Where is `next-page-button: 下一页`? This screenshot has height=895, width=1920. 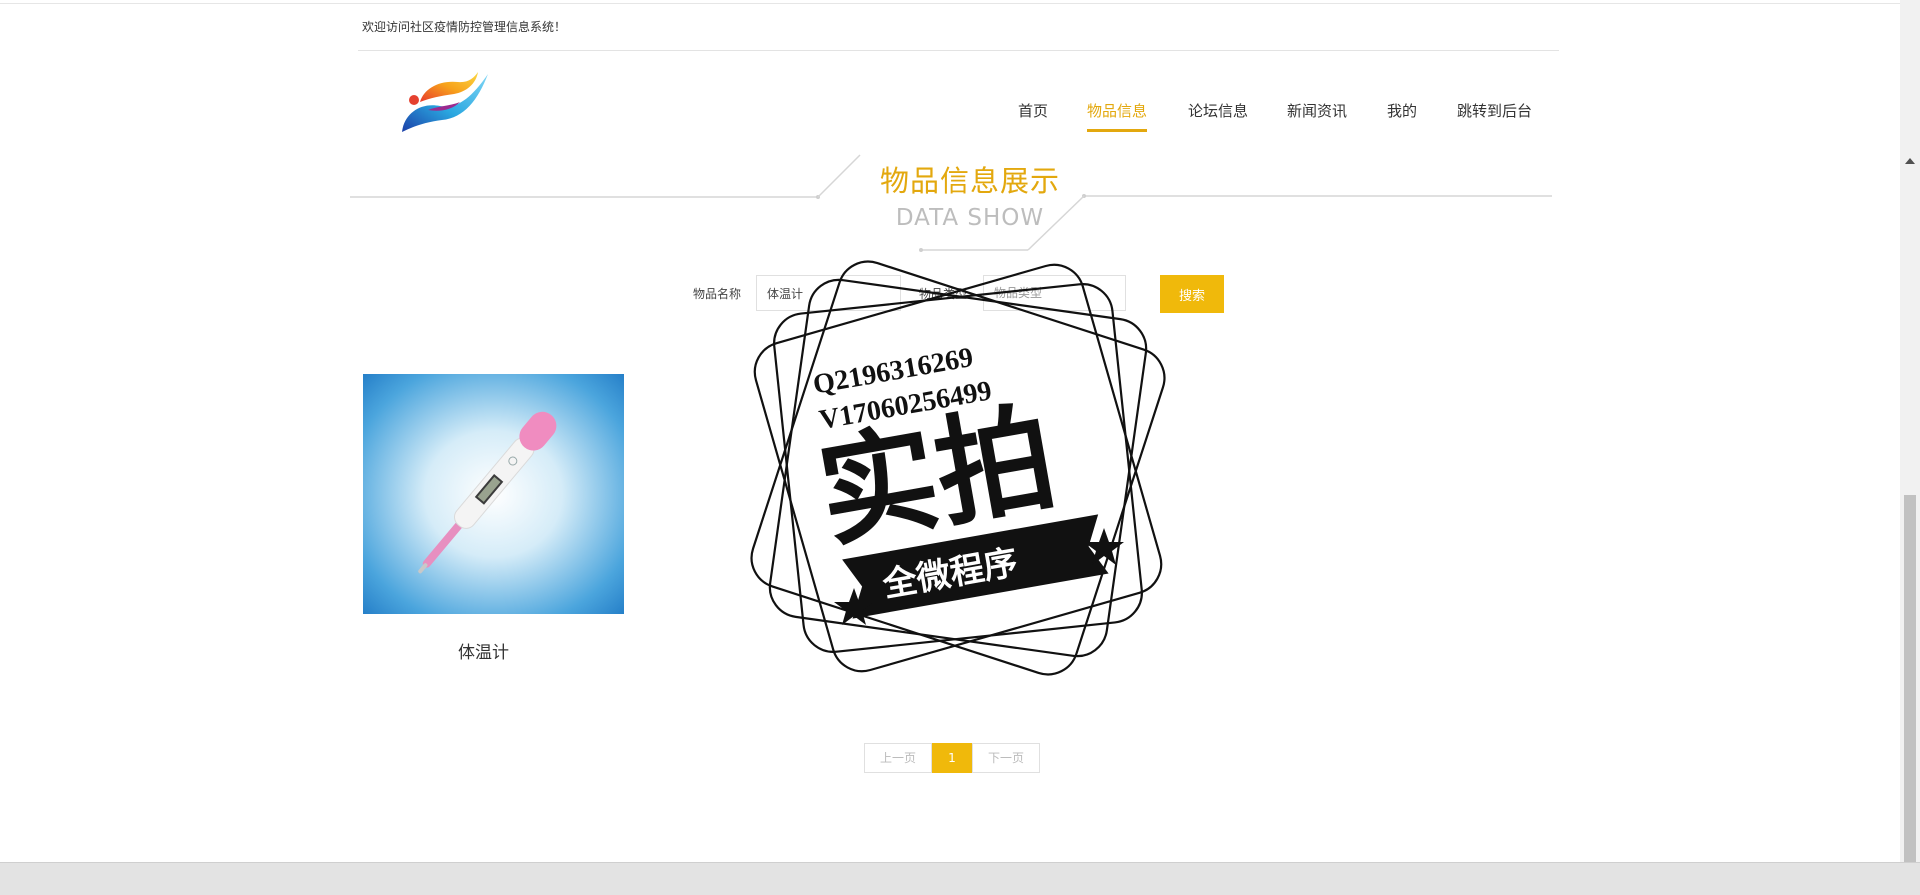 next-page-button: 下一页 is located at coordinates (1006, 758).